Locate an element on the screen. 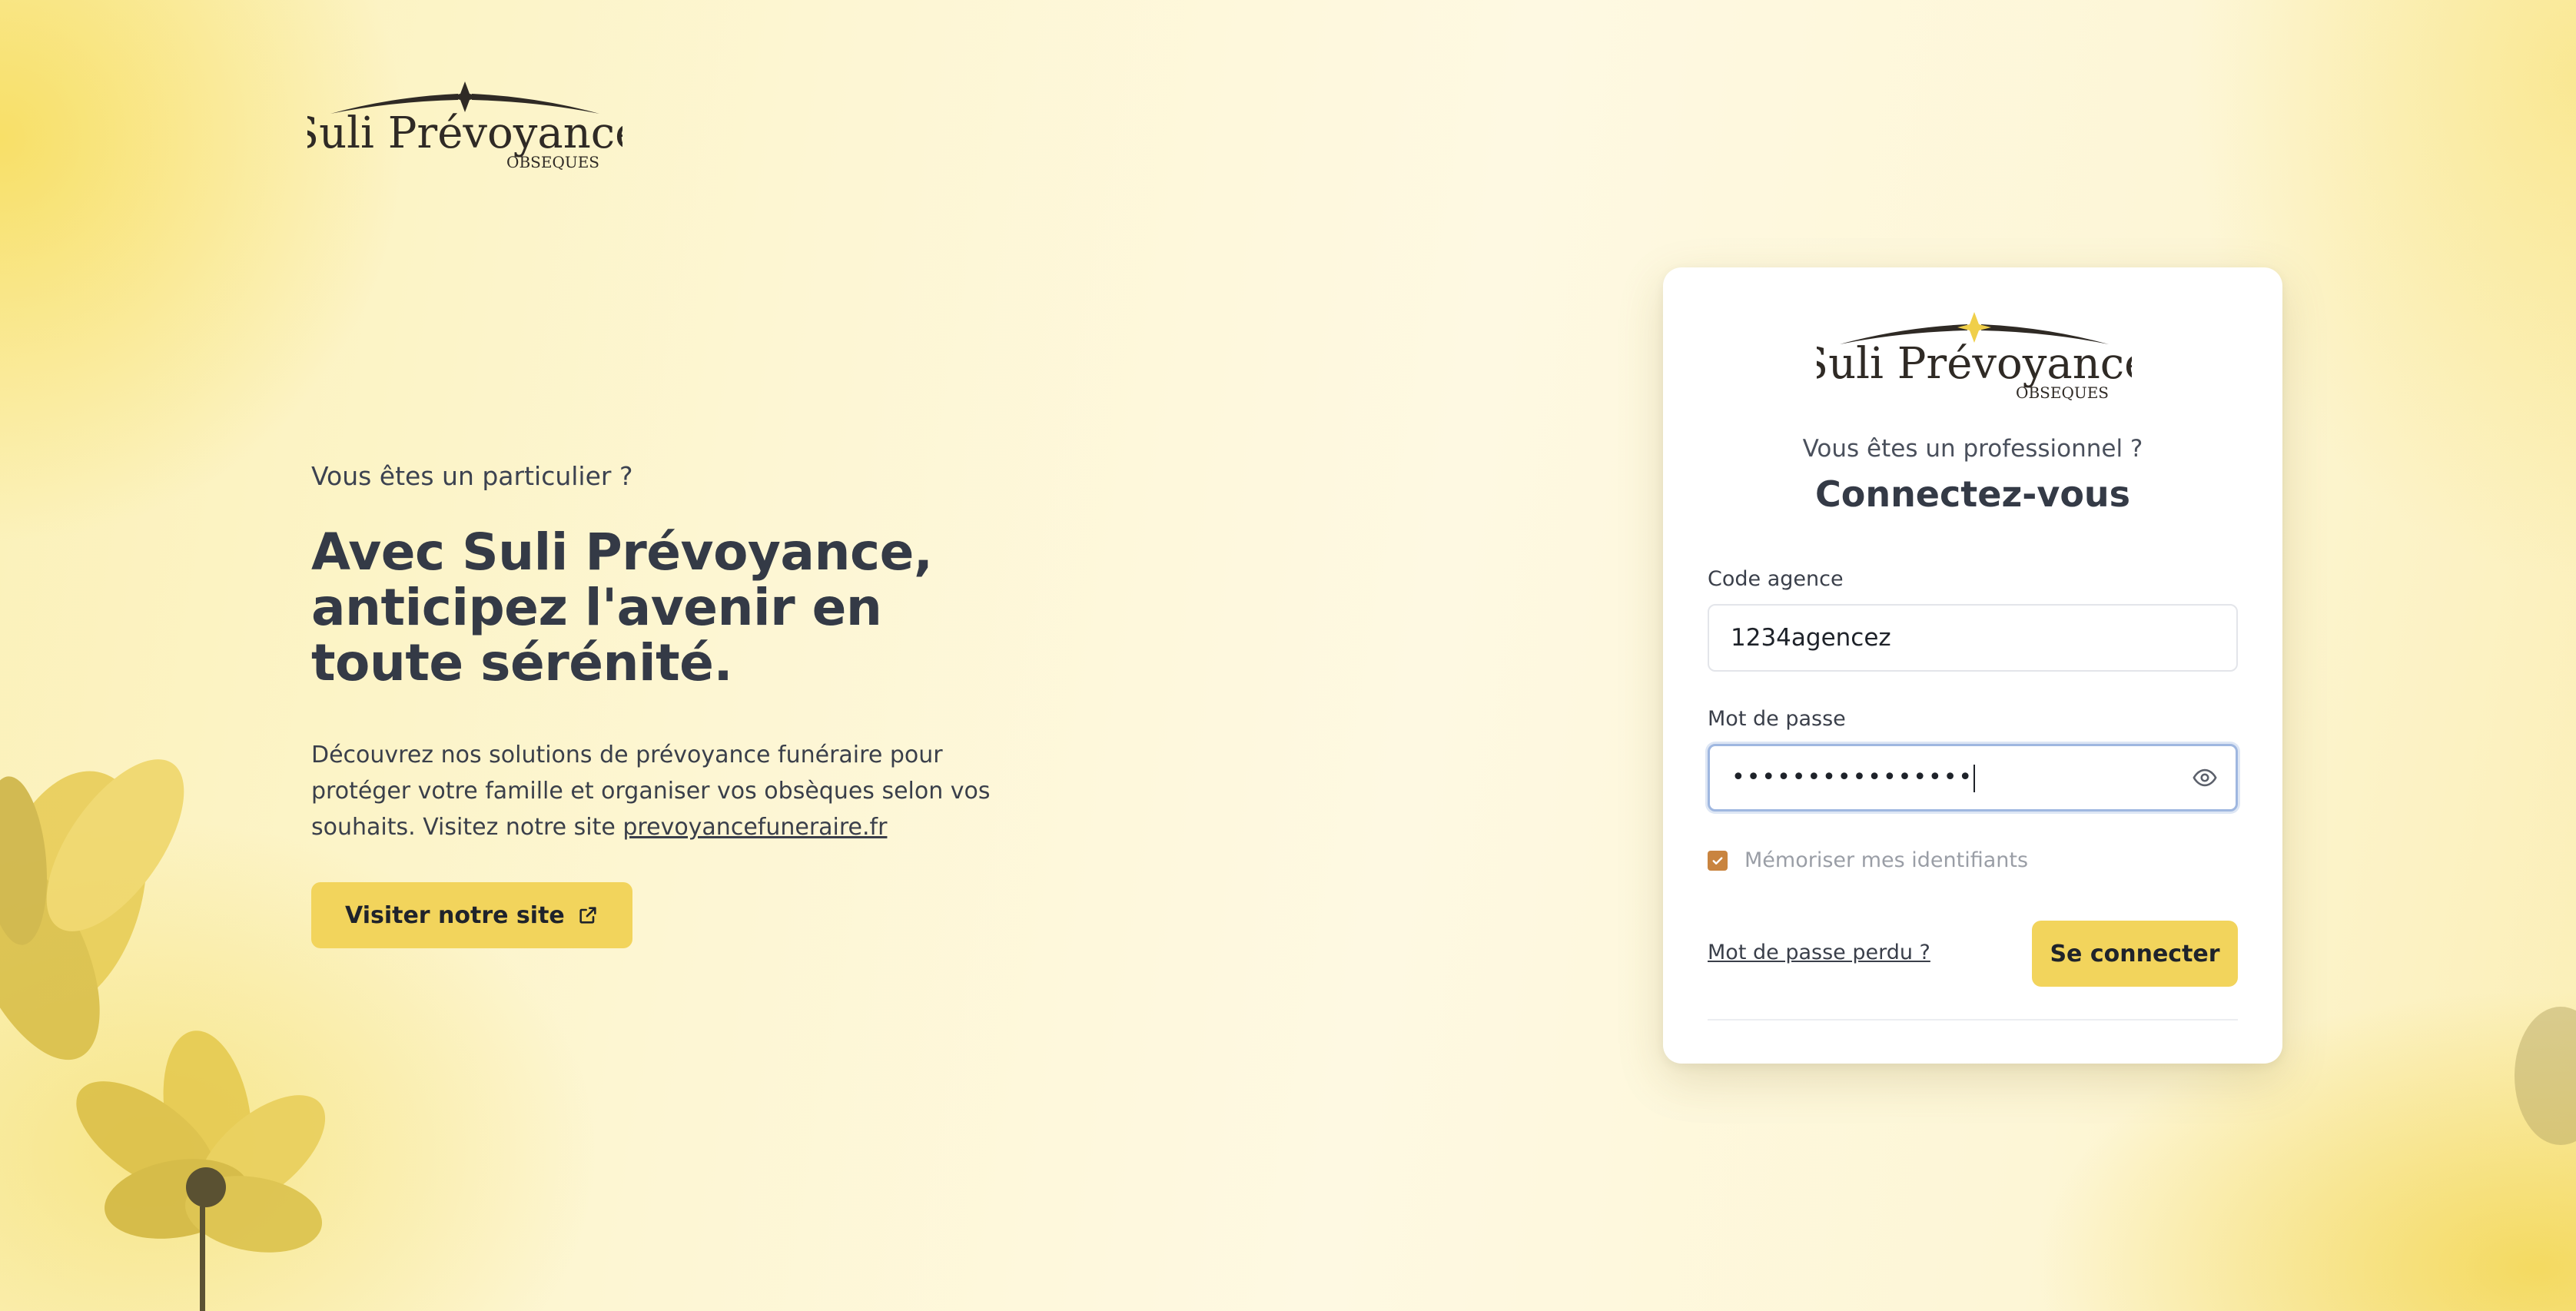  password-value: •••••••••••••••• is located at coordinates (1854, 777).